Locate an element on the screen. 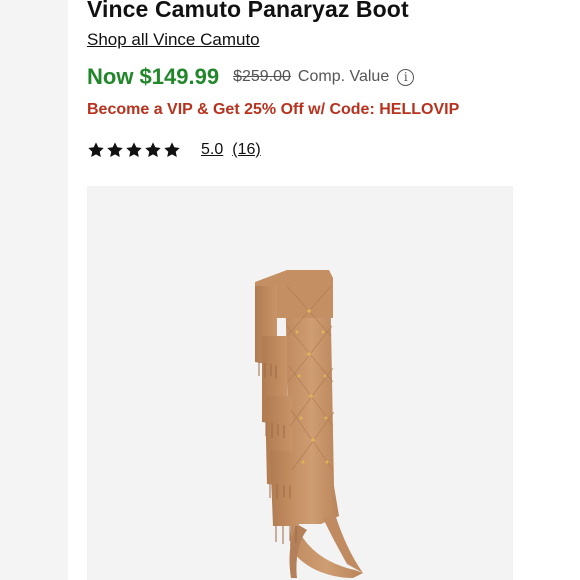 This screenshot has width=580, height=580. review-count: (16) is located at coordinates (246, 150).